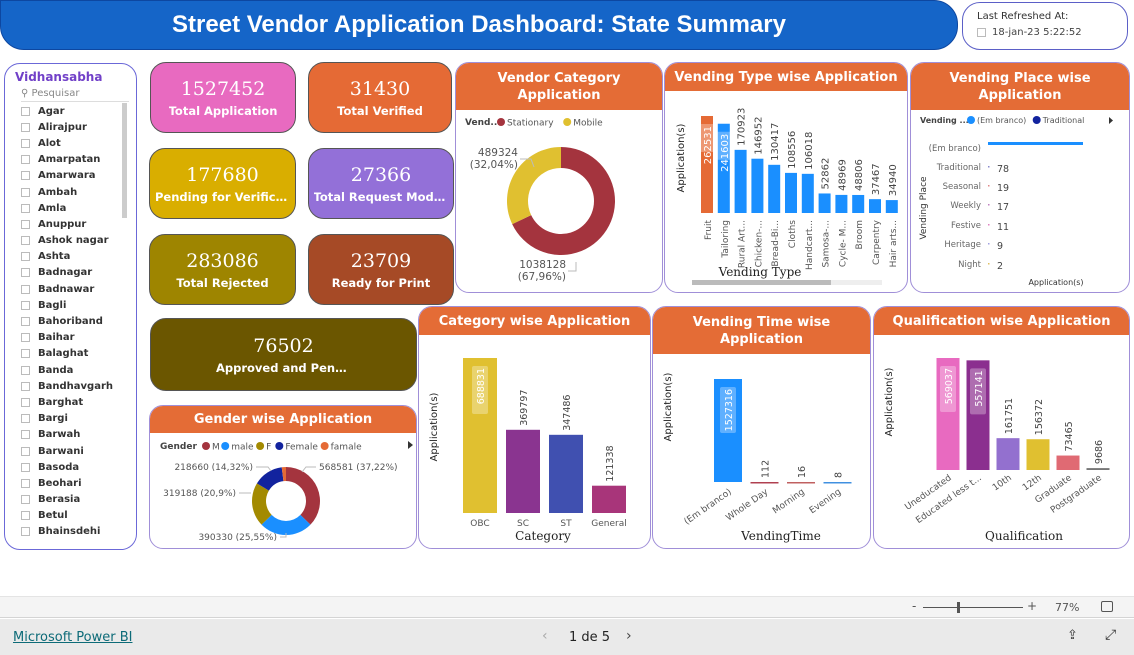 The image size is (1134, 655). I want to click on slicer-search-input: ⚲ Pesquisar, so click(75, 95).